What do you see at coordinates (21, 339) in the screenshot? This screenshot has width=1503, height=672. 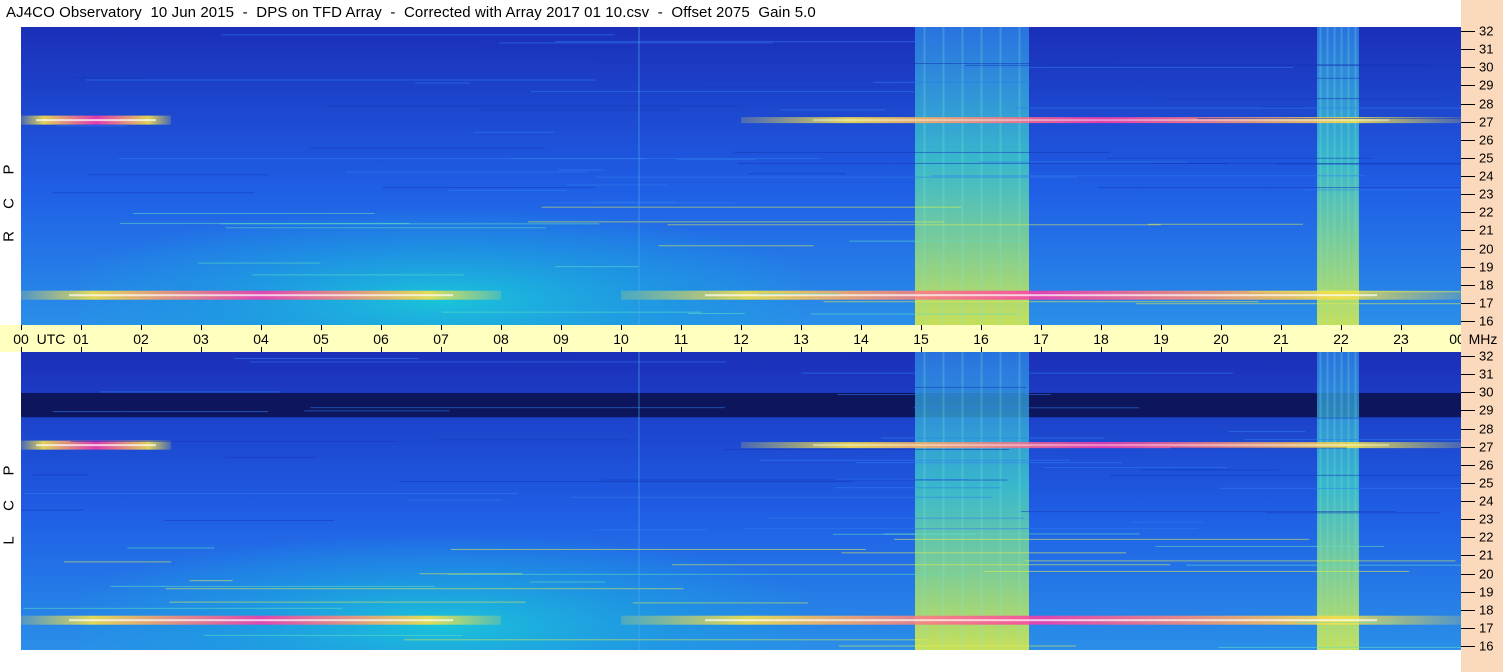 I see `time-tick-label: 00` at bounding box center [21, 339].